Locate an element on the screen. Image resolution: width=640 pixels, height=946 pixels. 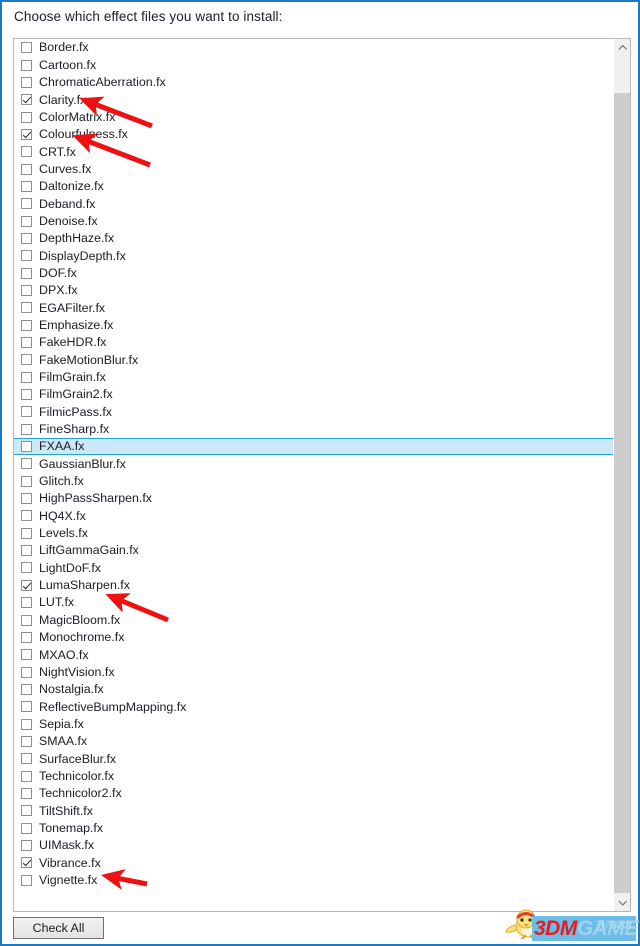
list-item: SurfaceBlur.fx is located at coordinates (313, 758).